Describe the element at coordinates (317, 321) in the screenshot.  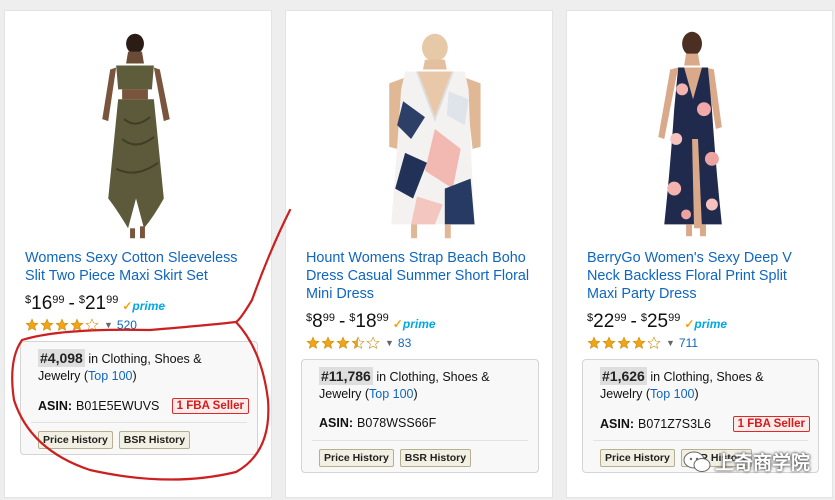
I see `price-low: 8` at that location.